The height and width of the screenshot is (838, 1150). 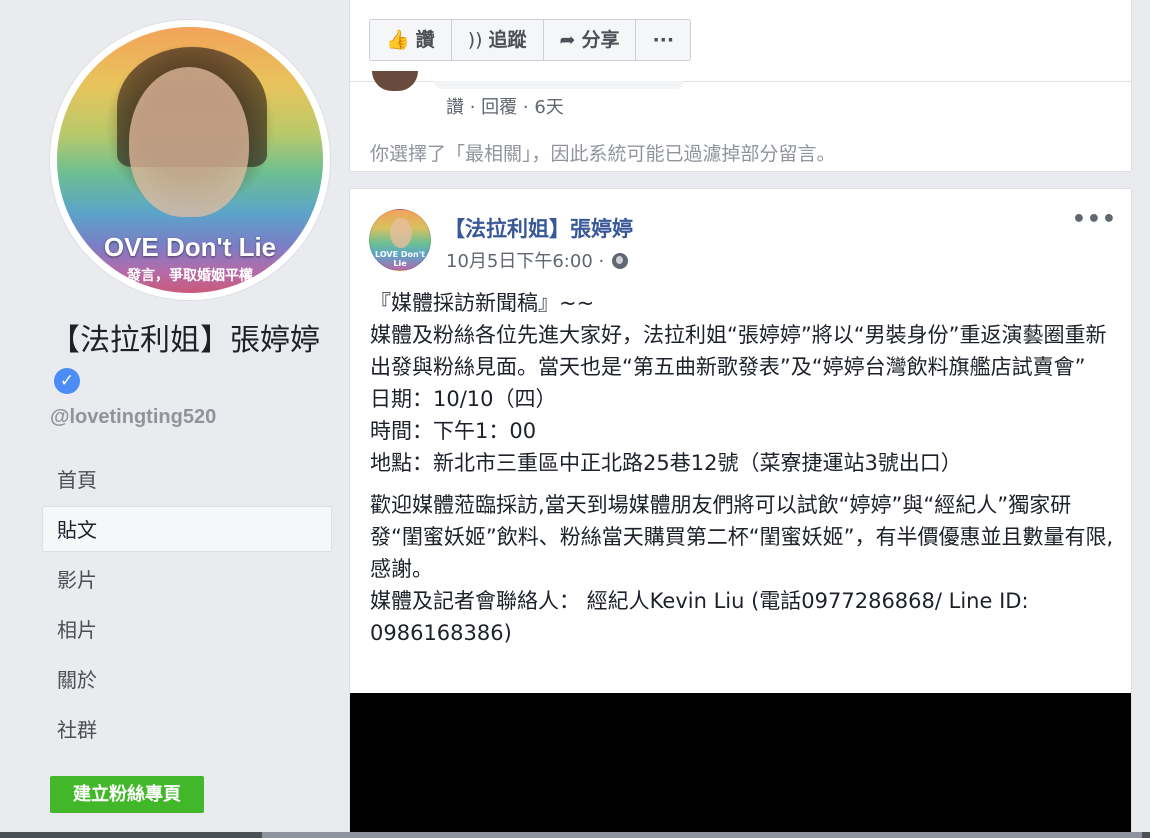 What do you see at coordinates (395, 81) in the screenshot?
I see `comment-avatar` at bounding box center [395, 81].